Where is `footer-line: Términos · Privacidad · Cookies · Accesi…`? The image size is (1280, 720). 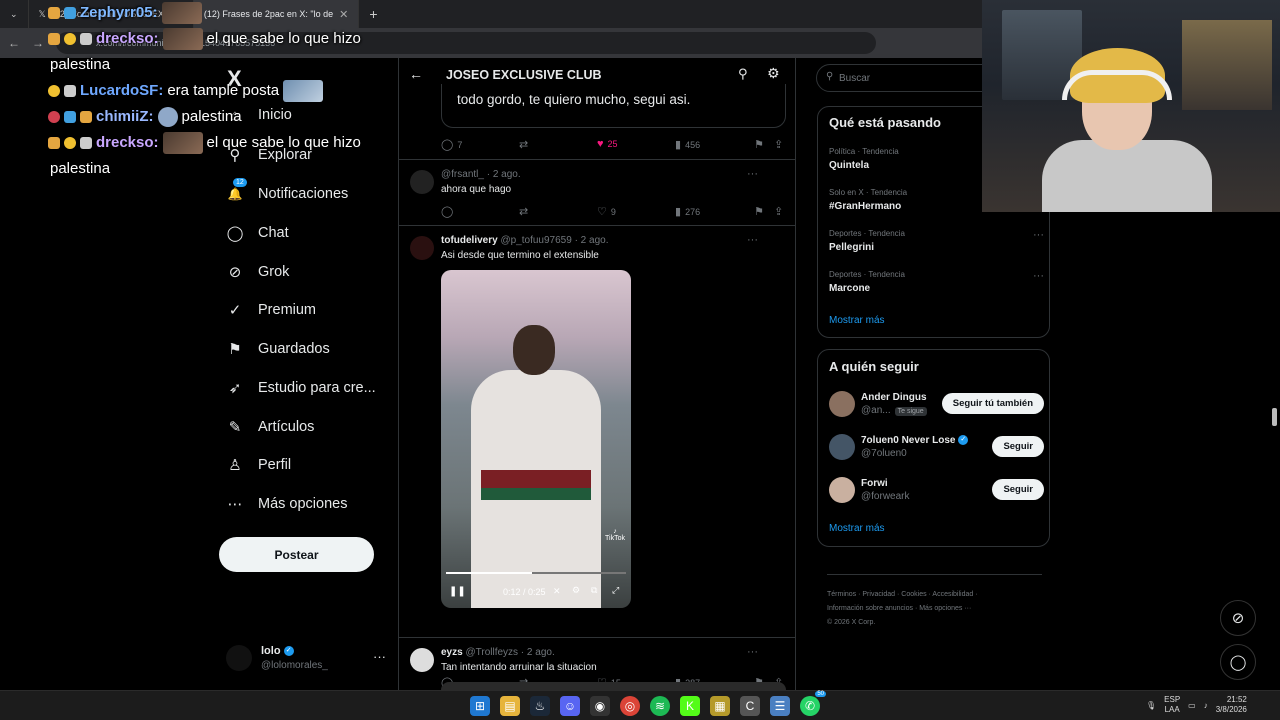 footer-line: Términos · Privacidad · Cookies · Accesi… is located at coordinates (934, 595).